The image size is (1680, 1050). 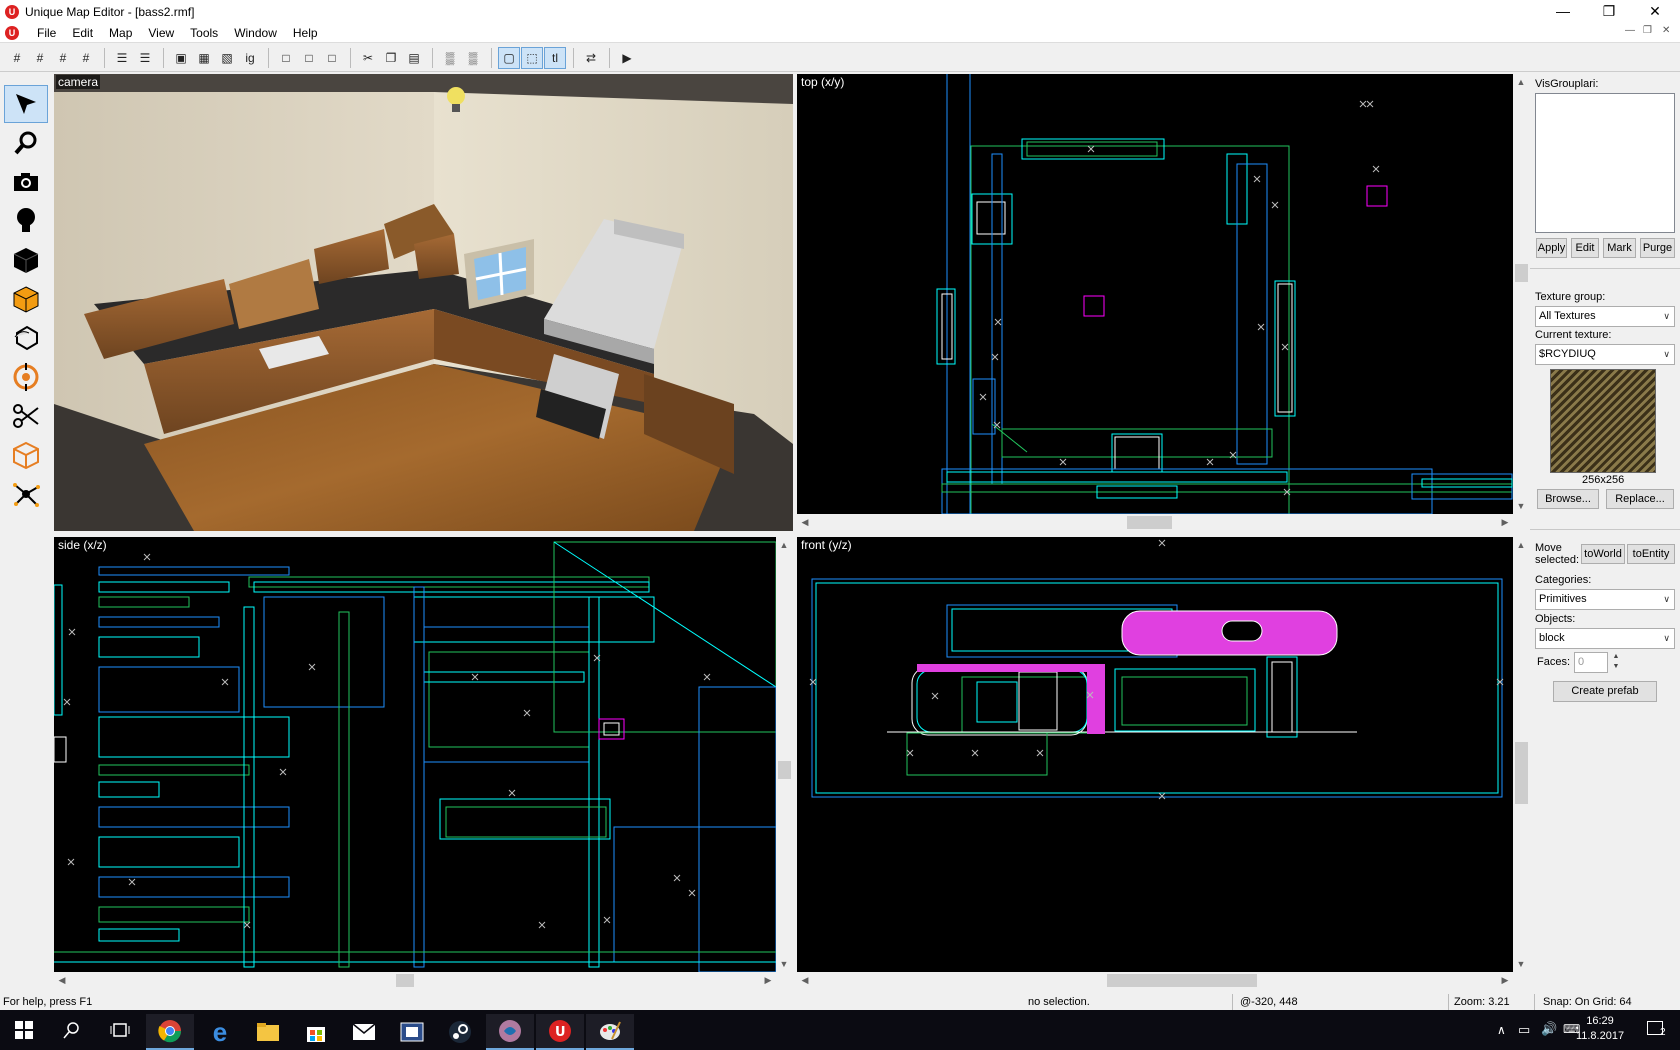 What do you see at coordinates (332, 58) in the screenshot?
I see `cube-icon: □` at bounding box center [332, 58].